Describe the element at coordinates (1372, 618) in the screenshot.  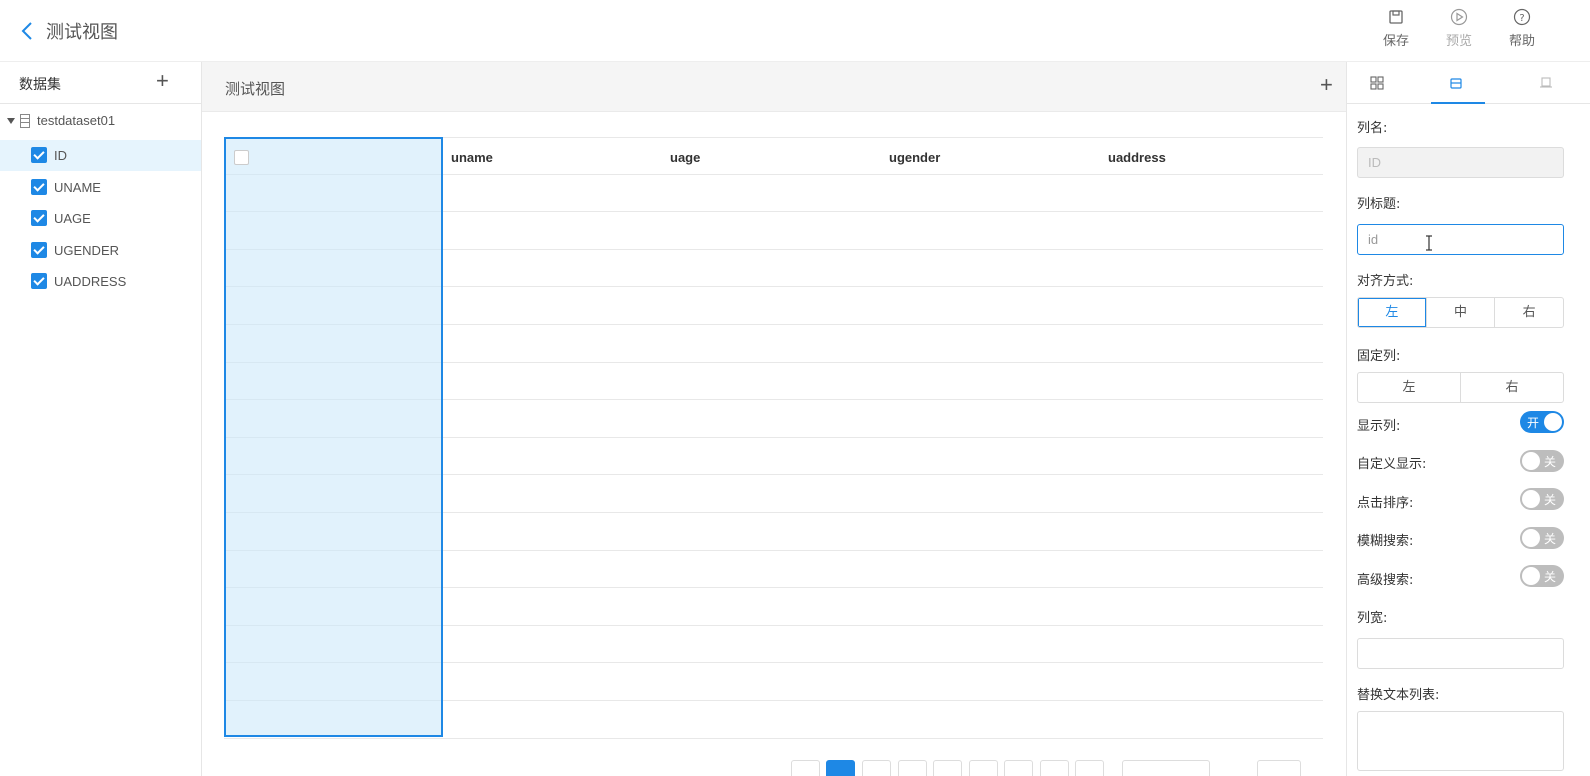
I see `col-width-label: 列宽:` at that location.